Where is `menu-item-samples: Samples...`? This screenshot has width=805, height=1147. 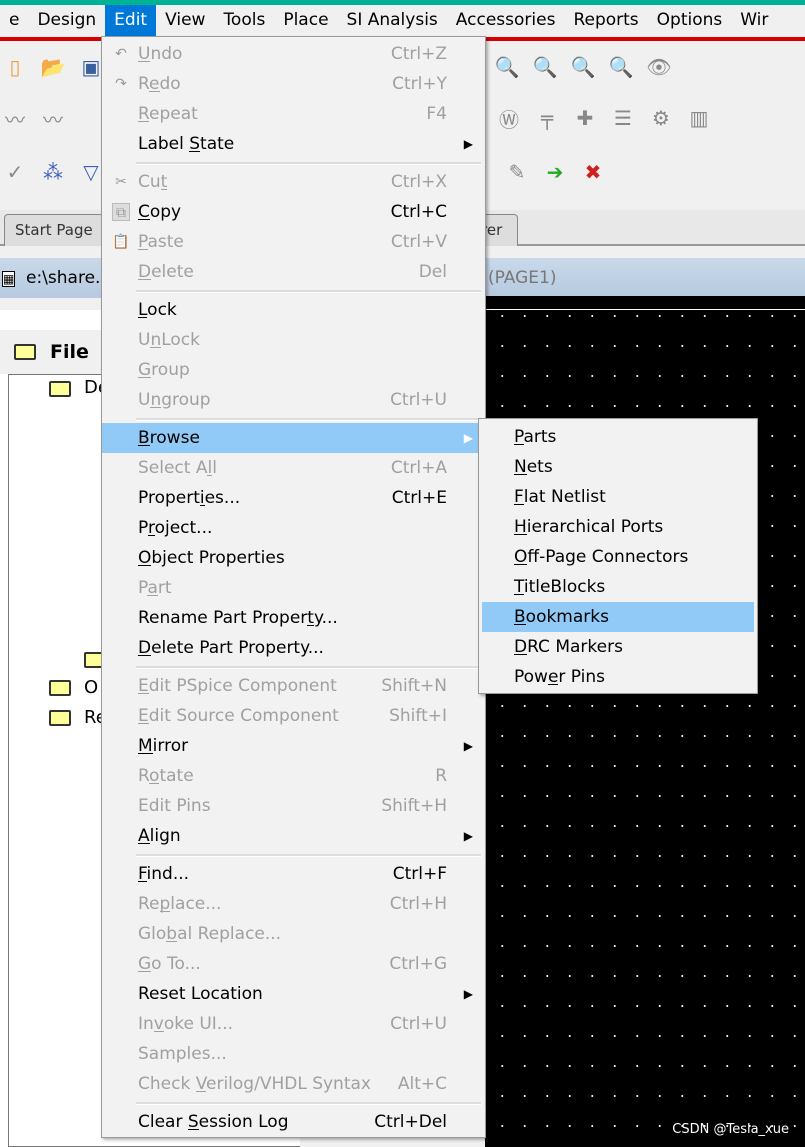 menu-item-samples: Samples... is located at coordinates (293, 1054).